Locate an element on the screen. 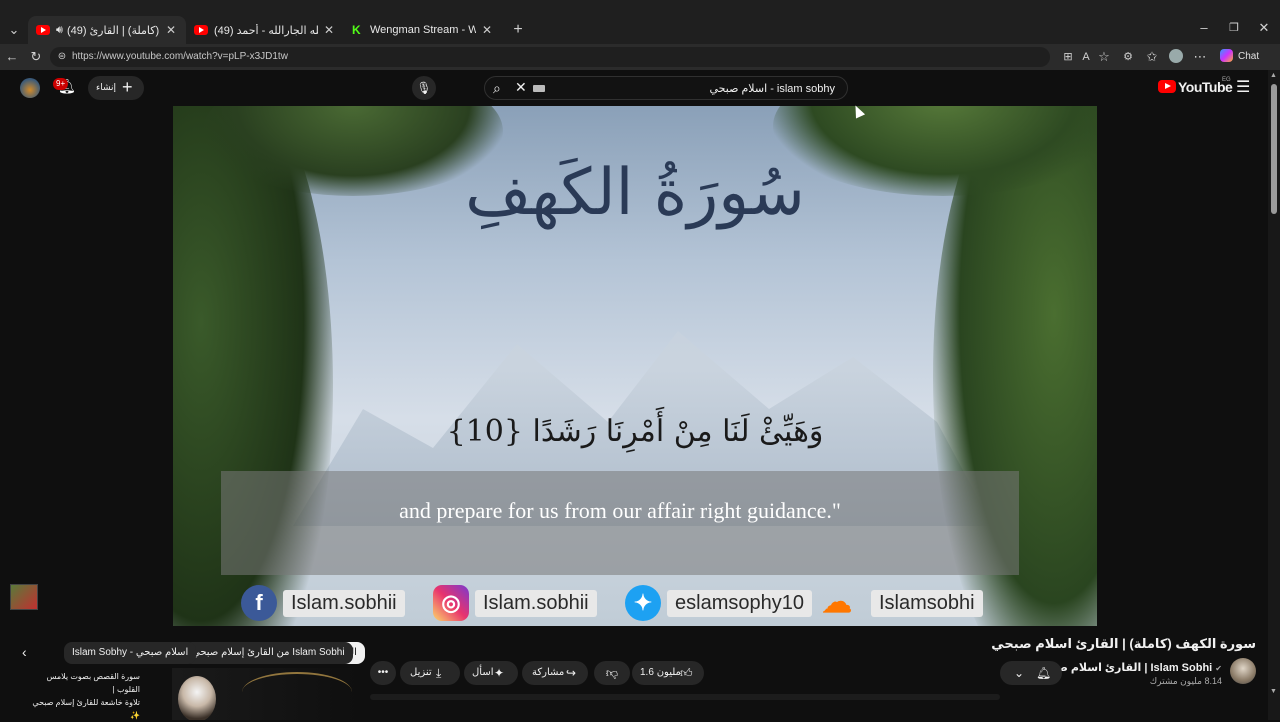  suggested-video-thumbnail is located at coordinates (265, 694).